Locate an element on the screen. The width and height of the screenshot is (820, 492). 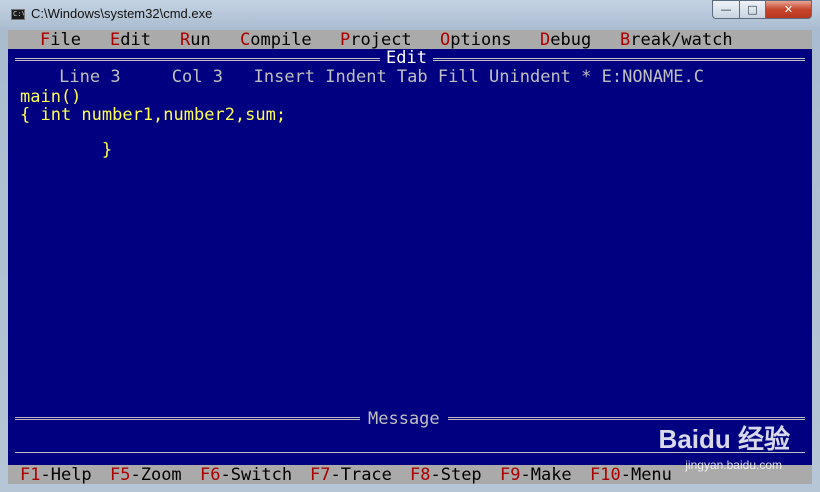
fkey-menu: F10-Menu is located at coordinates (631, 475).